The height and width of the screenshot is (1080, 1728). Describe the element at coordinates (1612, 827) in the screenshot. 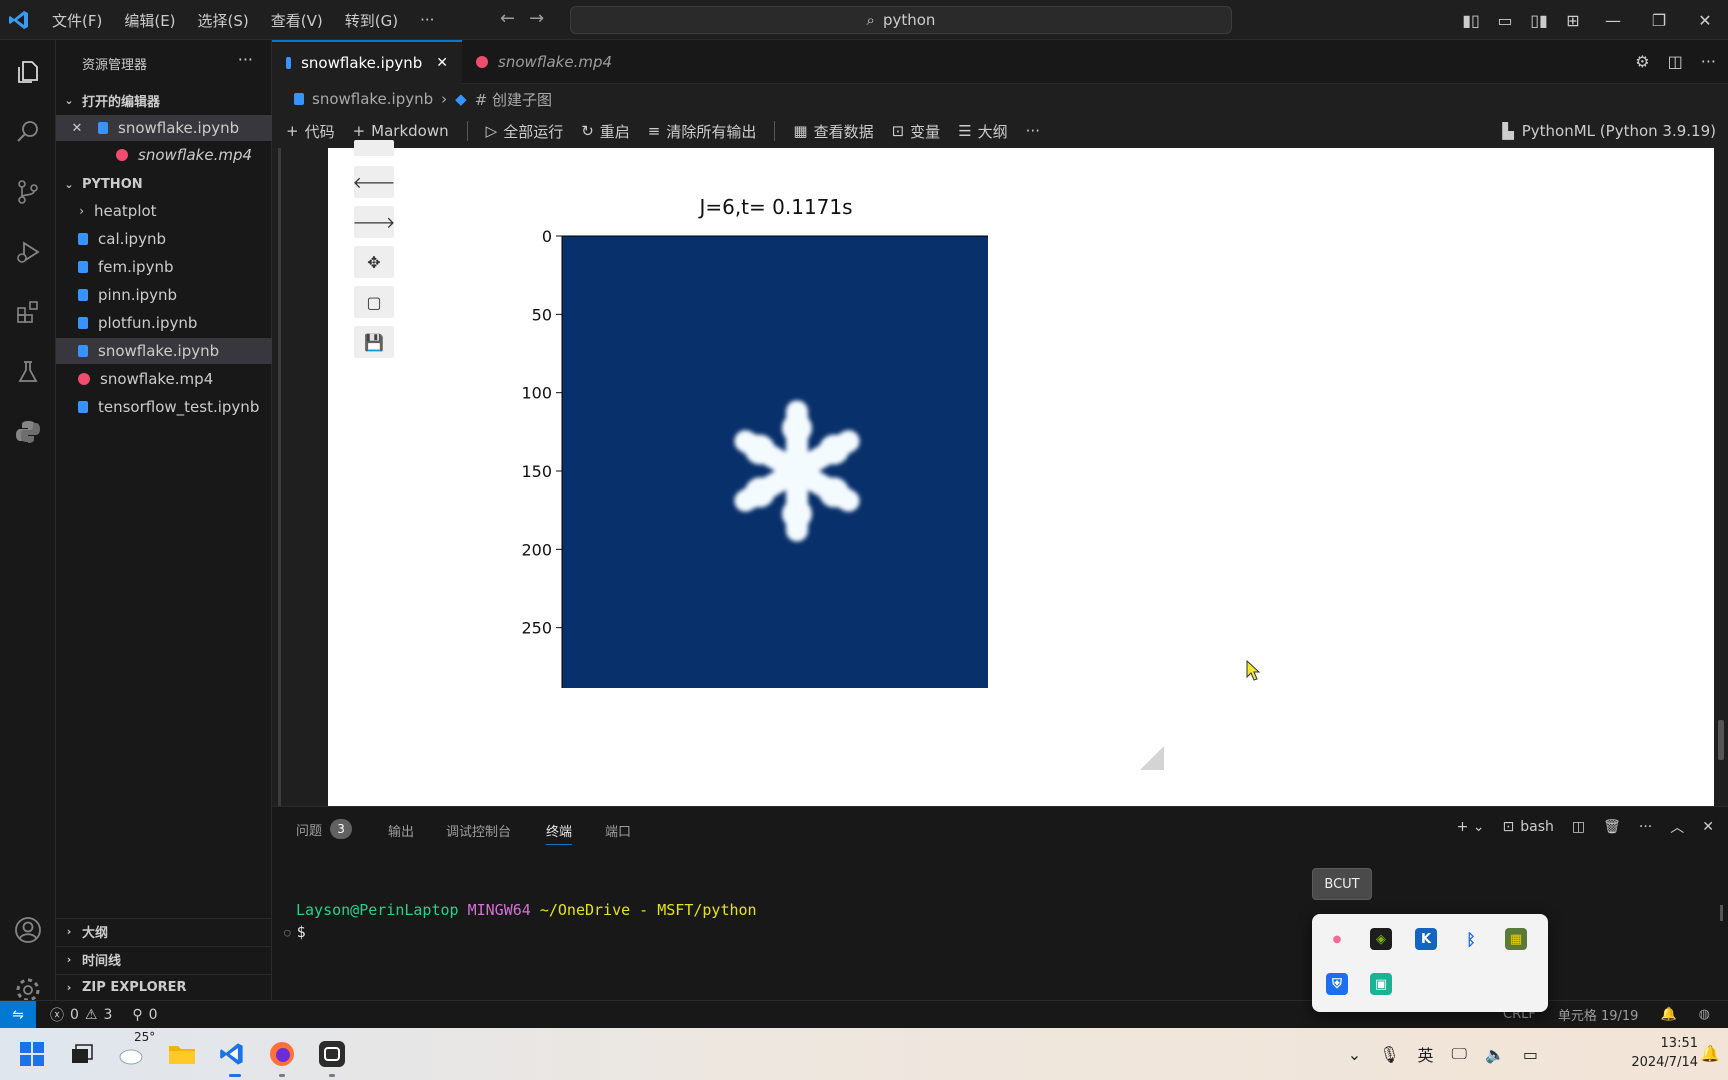

I see `trash-icon: 🗑` at that location.